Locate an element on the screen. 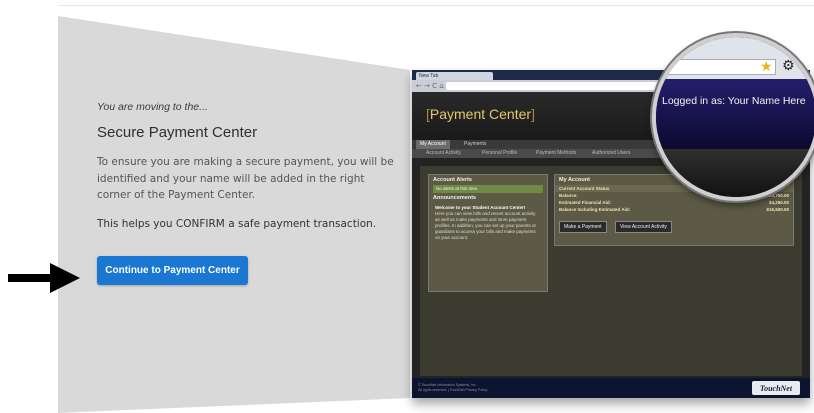 This screenshot has width=814, height=413. tab-payments: Payments is located at coordinates (475, 144).